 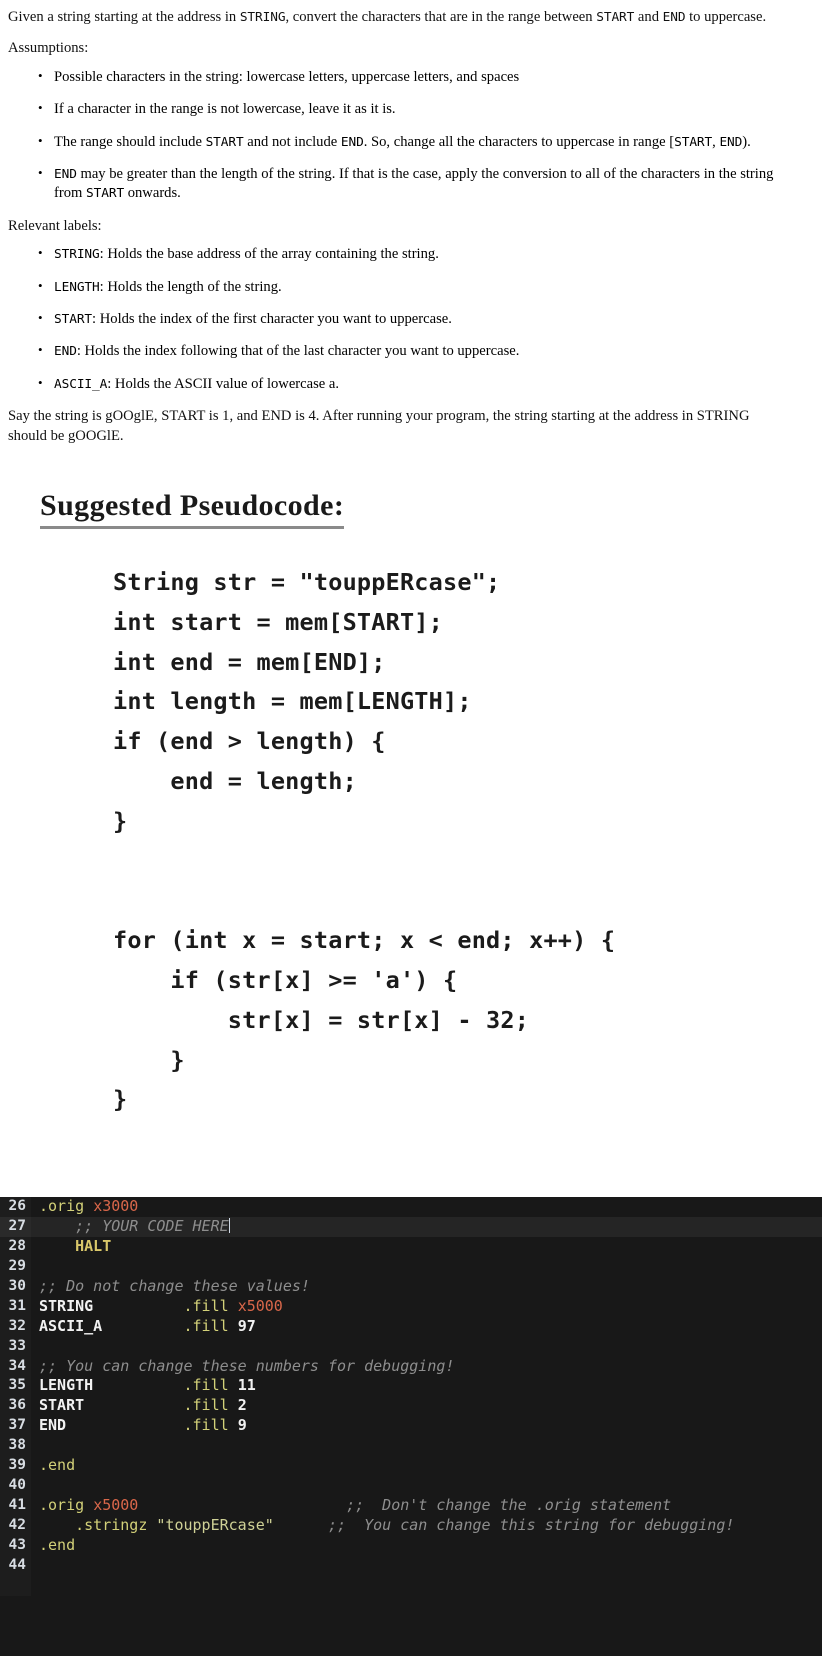 What do you see at coordinates (321, 1019) in the screenshot?
I see `pseudocode-line: str[x] = str[x] - 32;` at bounding box center [321, 1019].